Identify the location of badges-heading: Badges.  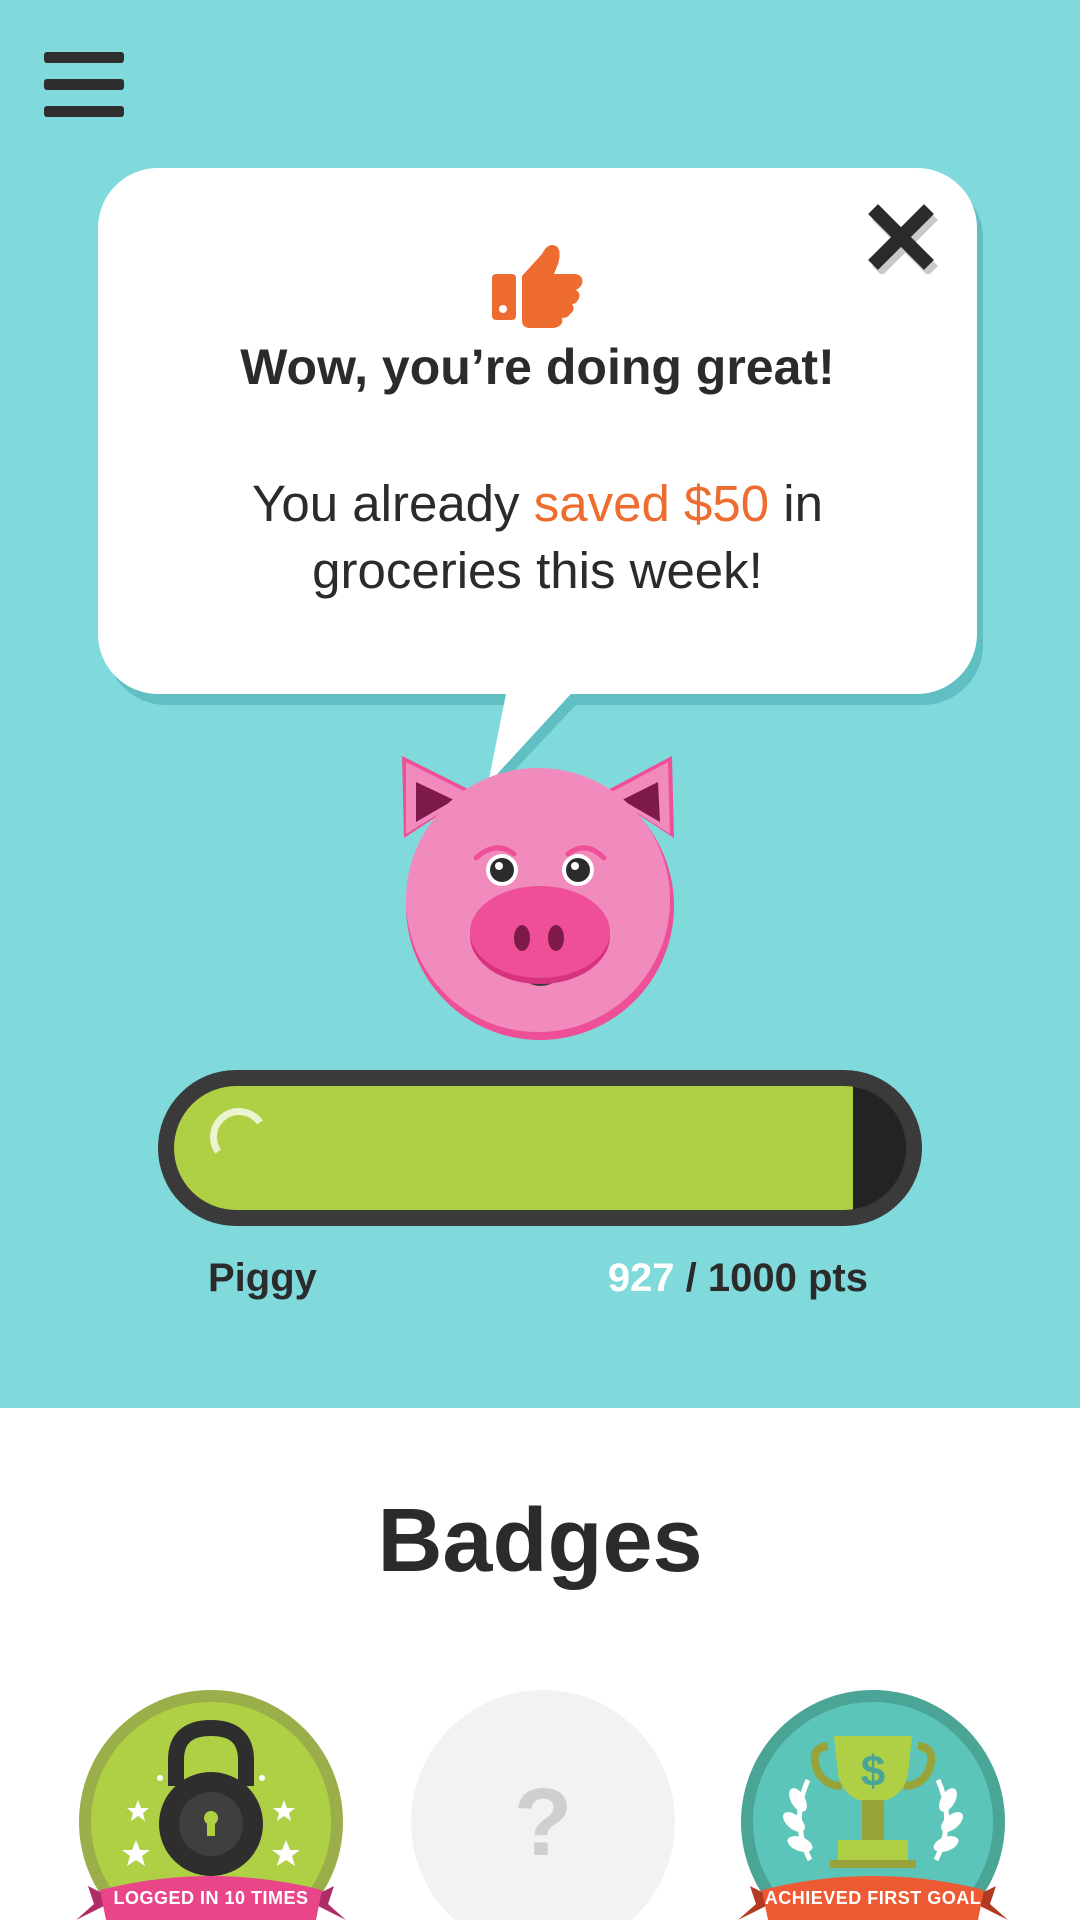
(540, 1541).